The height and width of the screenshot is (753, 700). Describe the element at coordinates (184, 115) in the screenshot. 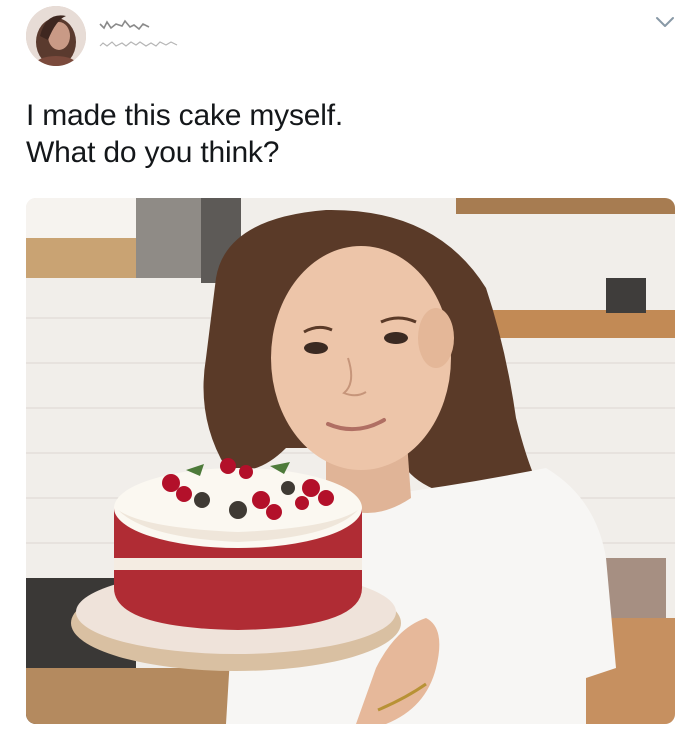

I see `tweet-text-line: I made this cake myself.` at that location.